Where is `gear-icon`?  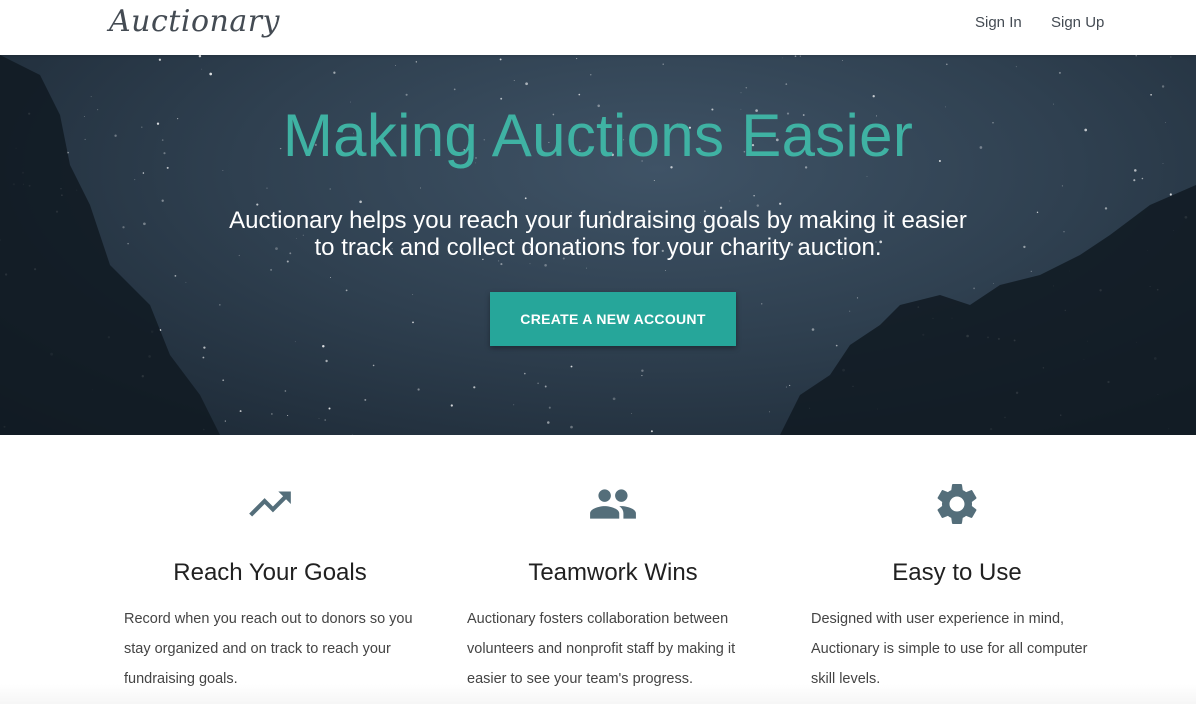 gear-icon is located at coordinates (957, 504).